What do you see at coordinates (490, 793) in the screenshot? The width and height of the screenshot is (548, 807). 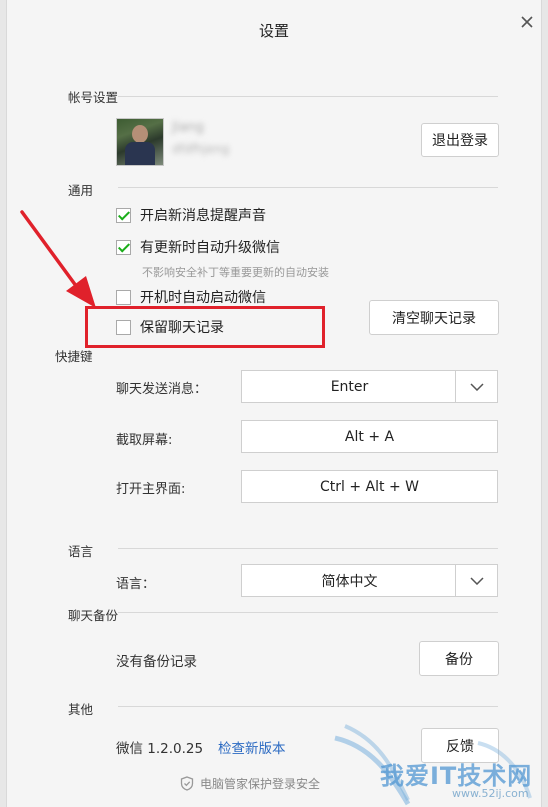 I see `watermark-url: www.52ij.com` at bounding box center [490, 793].